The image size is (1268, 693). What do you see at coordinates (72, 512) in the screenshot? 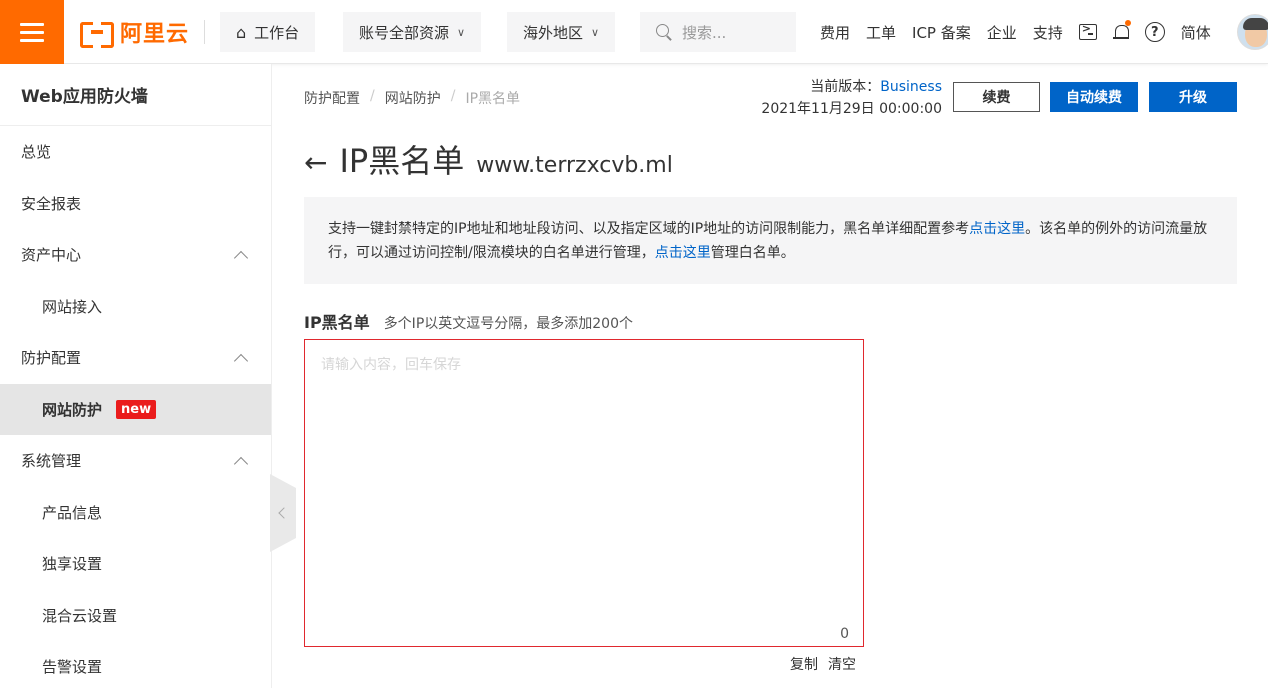
I see `sidebar-item-label: 产品信息` at bounding box center [72, 512].